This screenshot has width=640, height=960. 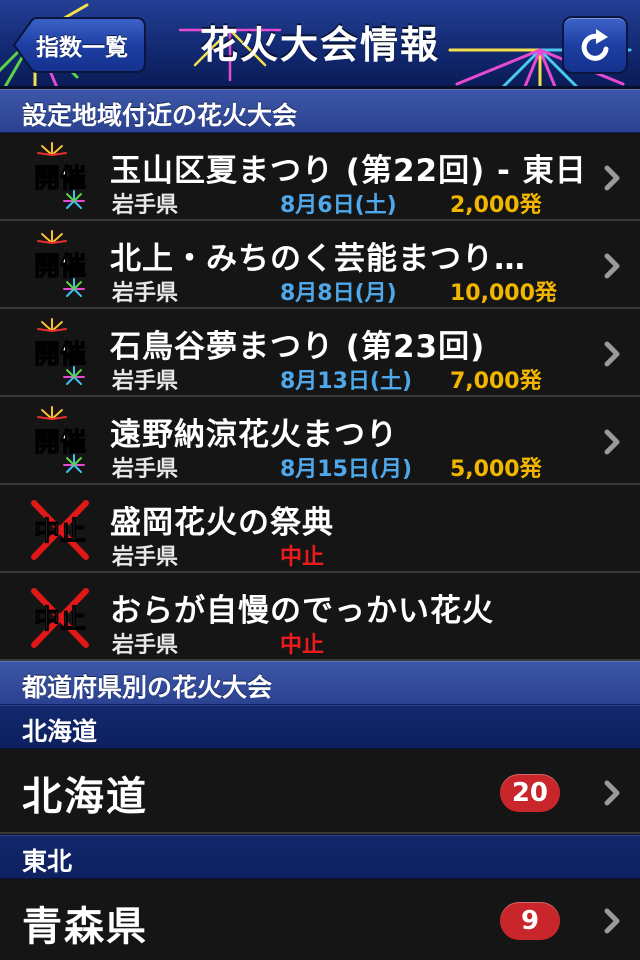 I want to click on event-row: 開催 北上・みちのく芸能まつり… 岩手県 8月8日(月) 10,000発, so click(x=320, y=265).